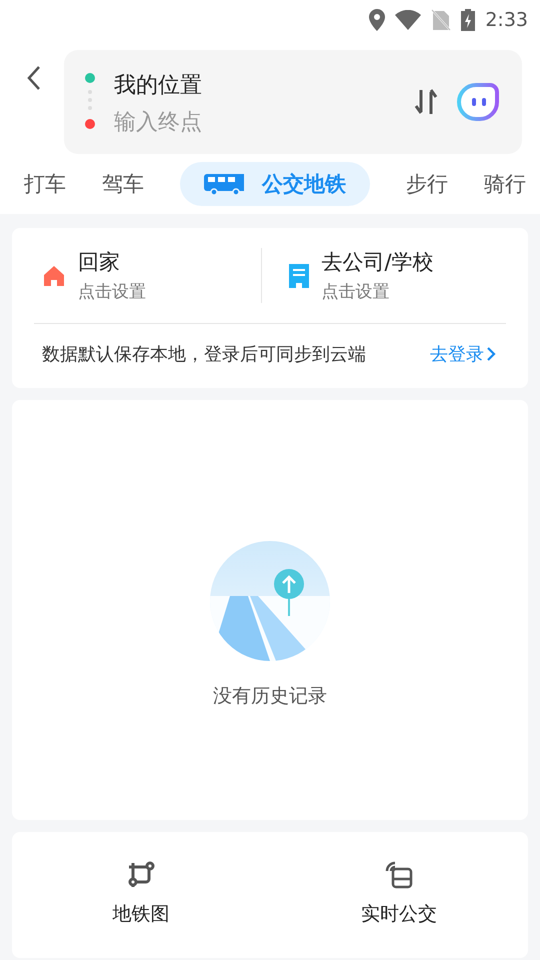  What do you see at coordinates (45, 184) in the screenshot?
I see `mode-tab: 打车` at bounding box center [45, 184].